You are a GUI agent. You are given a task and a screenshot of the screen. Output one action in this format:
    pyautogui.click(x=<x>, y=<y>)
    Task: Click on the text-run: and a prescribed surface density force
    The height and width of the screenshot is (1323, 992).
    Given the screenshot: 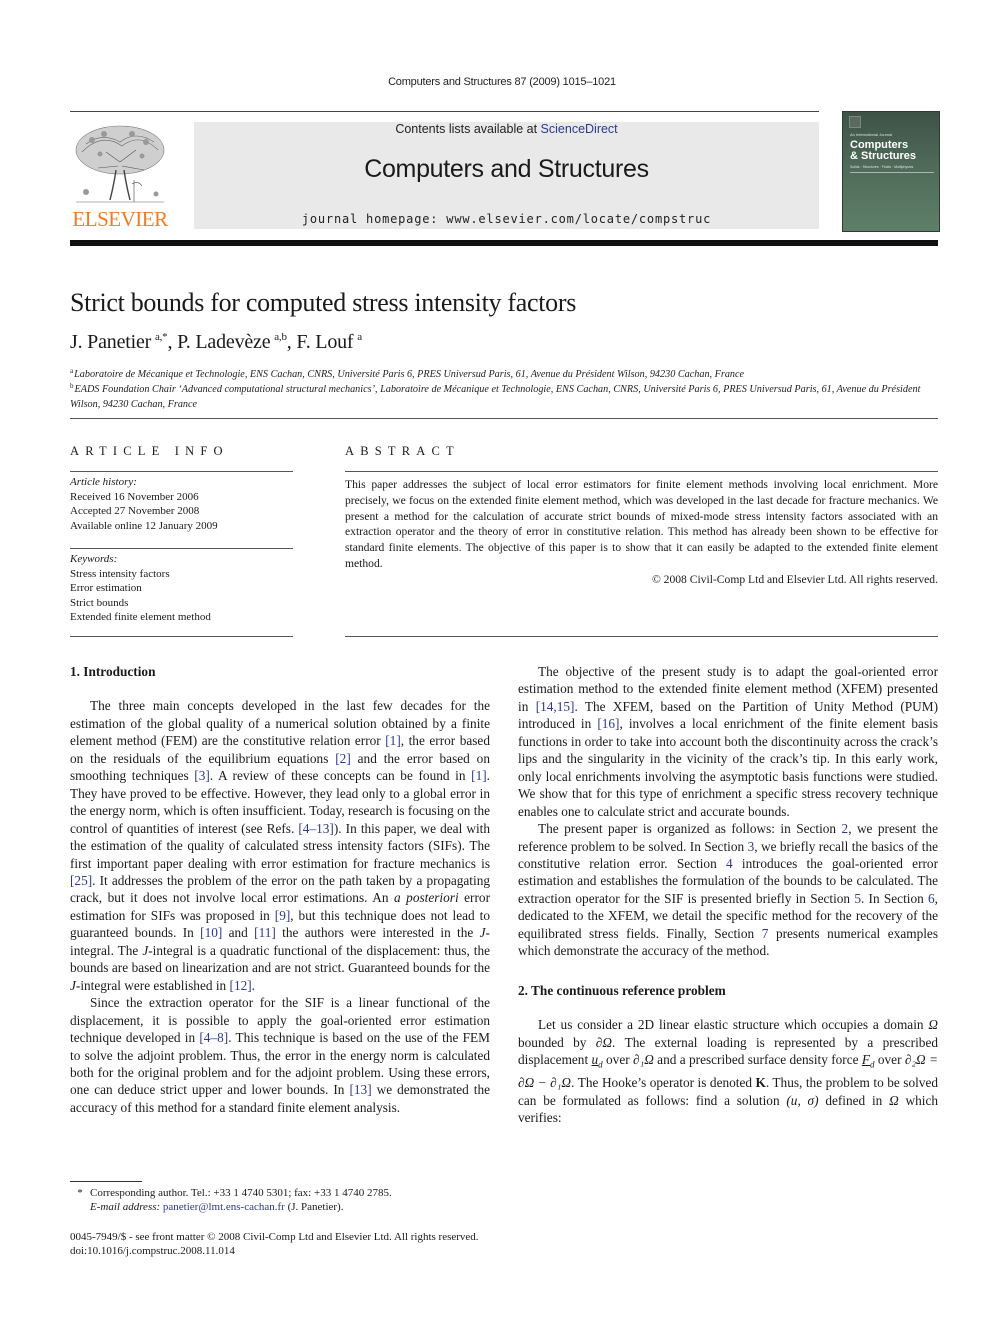 What is the action you would take?
    pyautogui.click(x=757, y=1060)
    